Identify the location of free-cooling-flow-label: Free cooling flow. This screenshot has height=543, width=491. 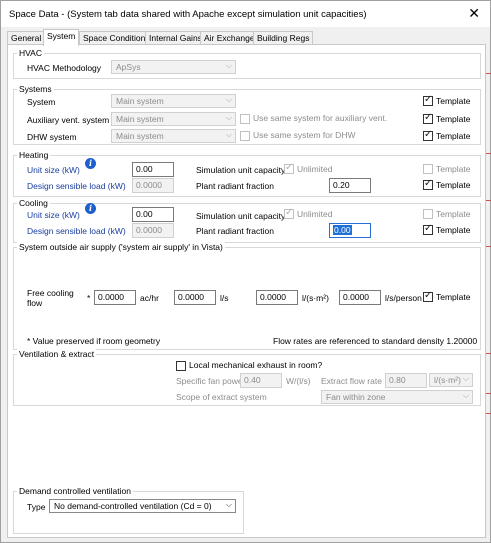
(50, 298).